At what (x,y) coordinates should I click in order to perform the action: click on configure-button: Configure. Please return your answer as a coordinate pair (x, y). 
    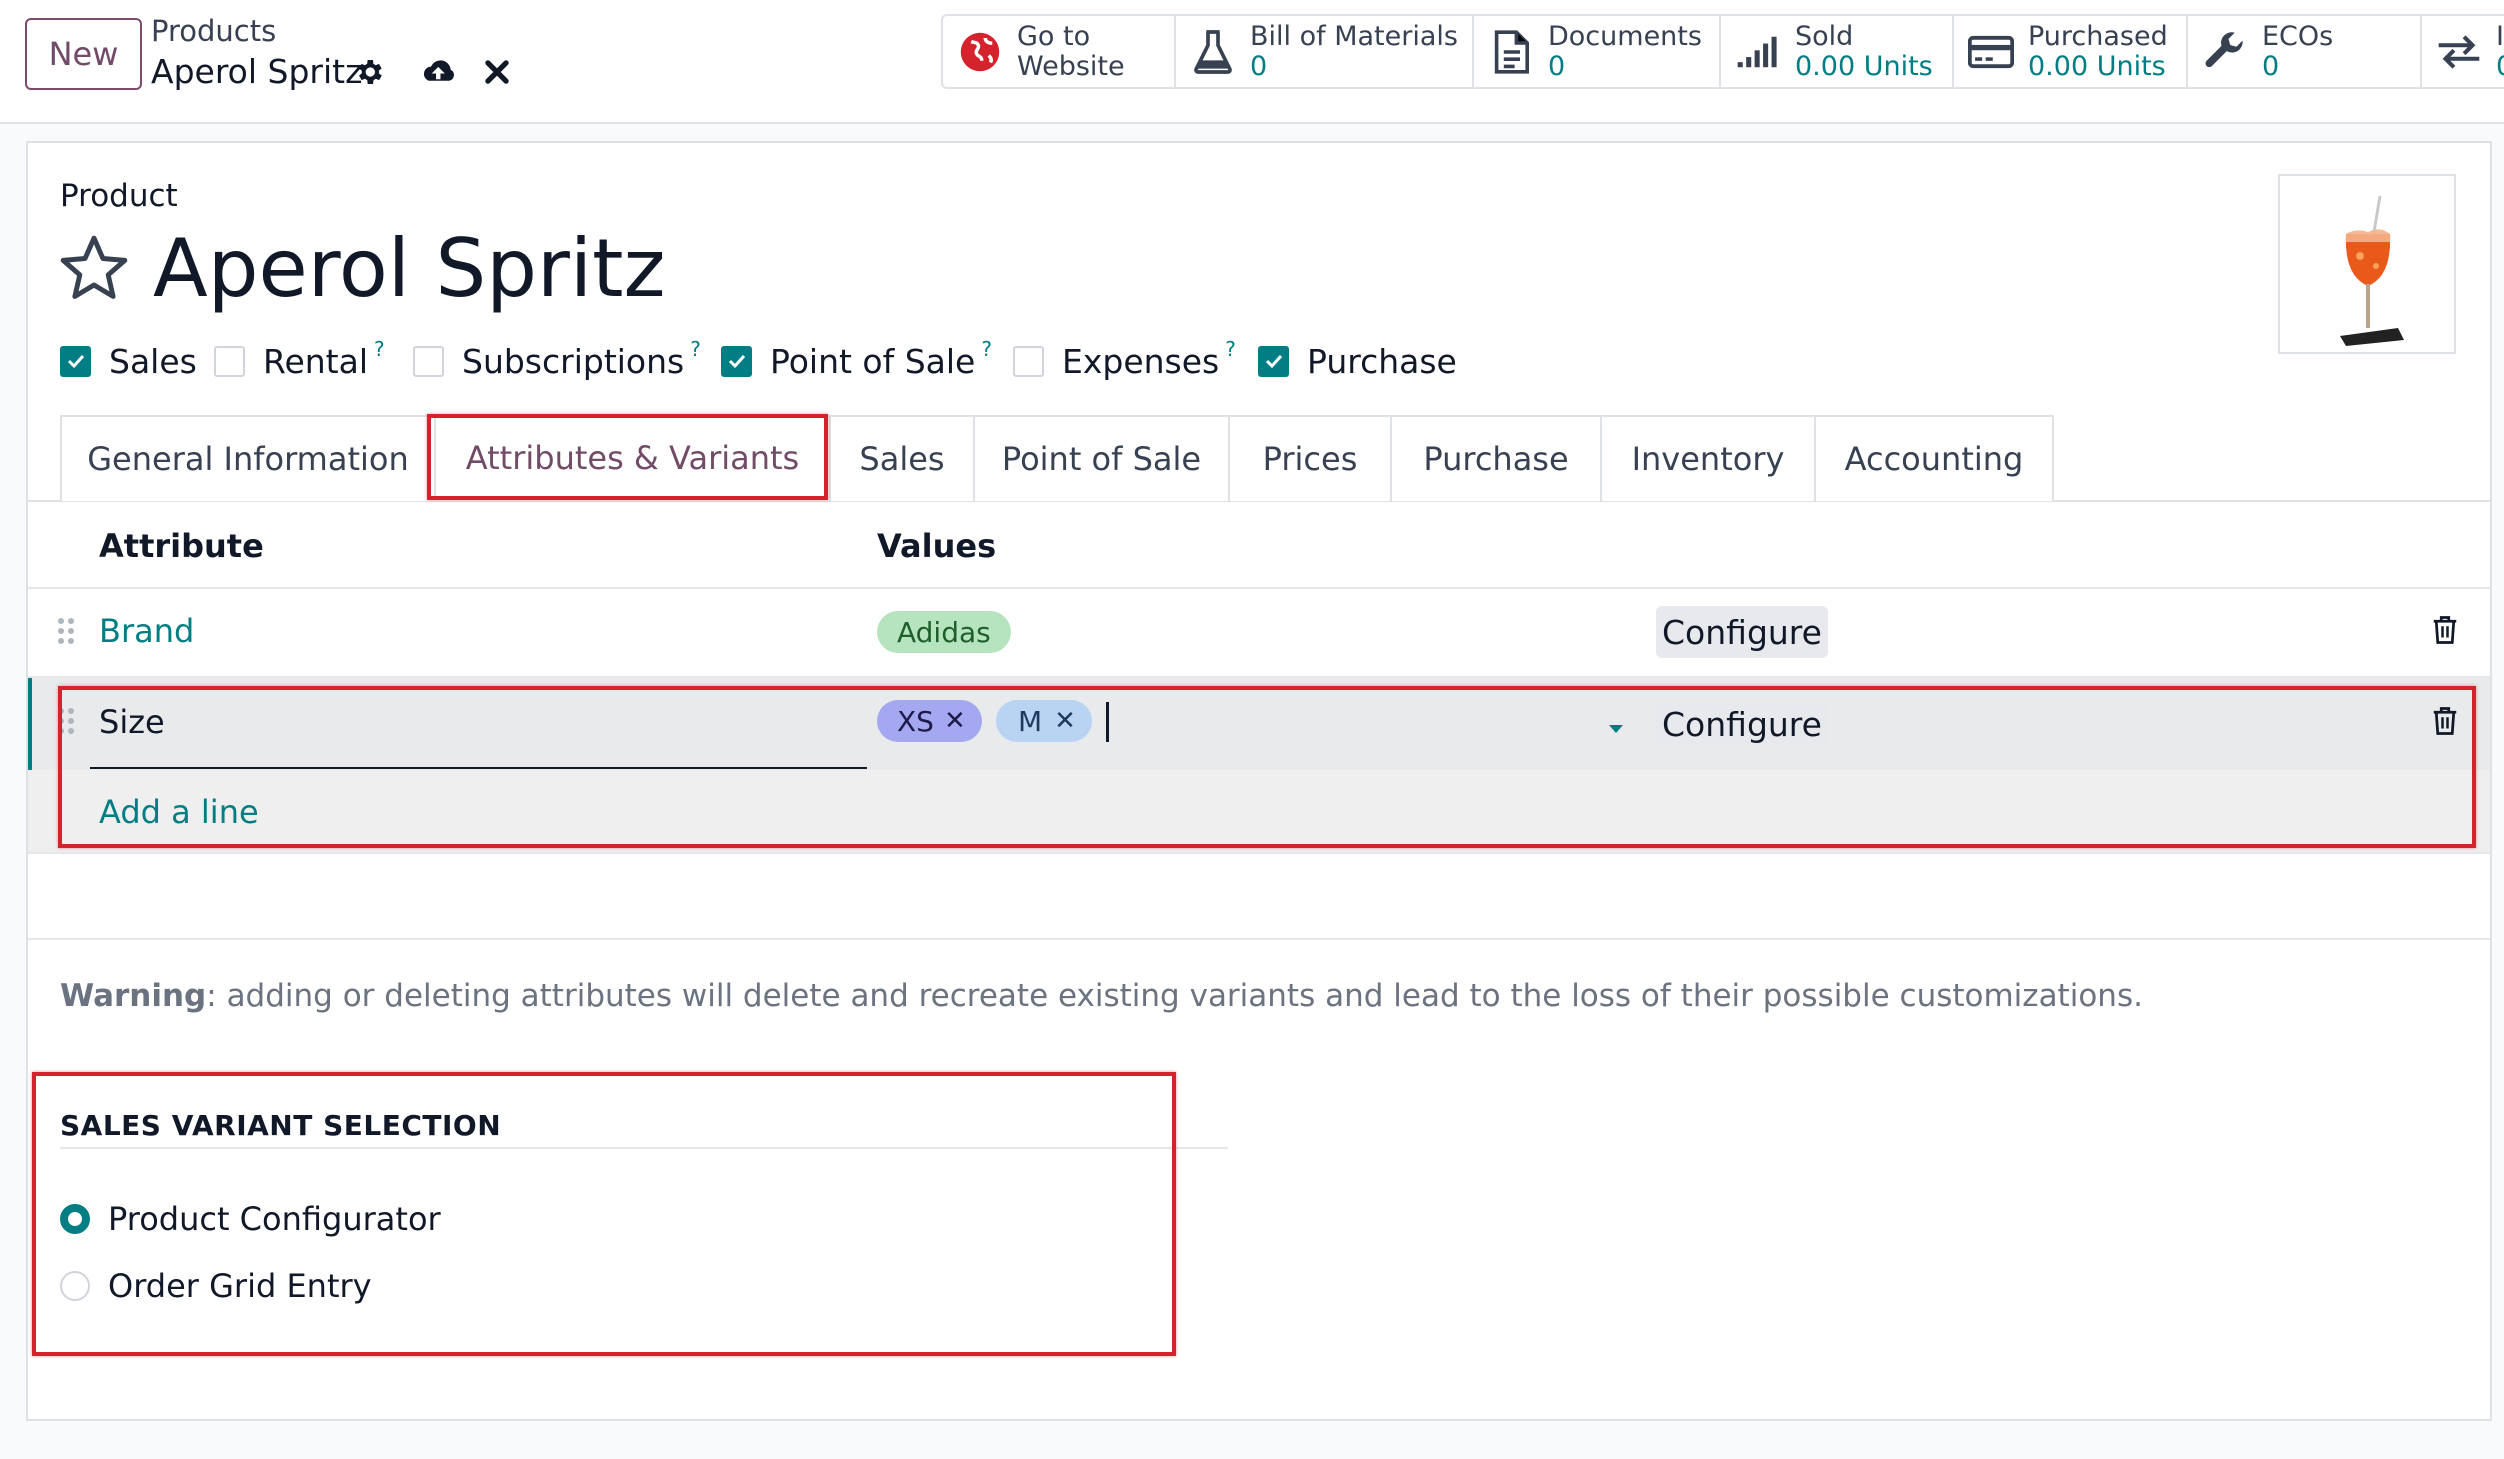
    Looking at the image, I should click on (1742, 632).